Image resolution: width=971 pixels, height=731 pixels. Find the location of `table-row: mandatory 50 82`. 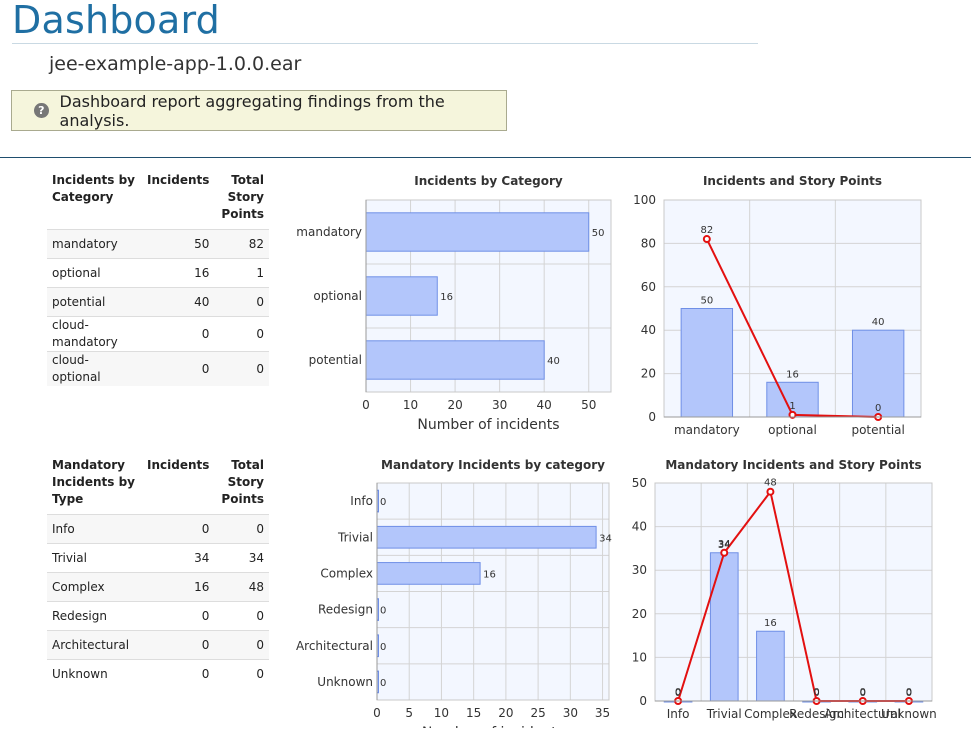

table-row: mandatory 50 82 is located at coordinates (158, 244).